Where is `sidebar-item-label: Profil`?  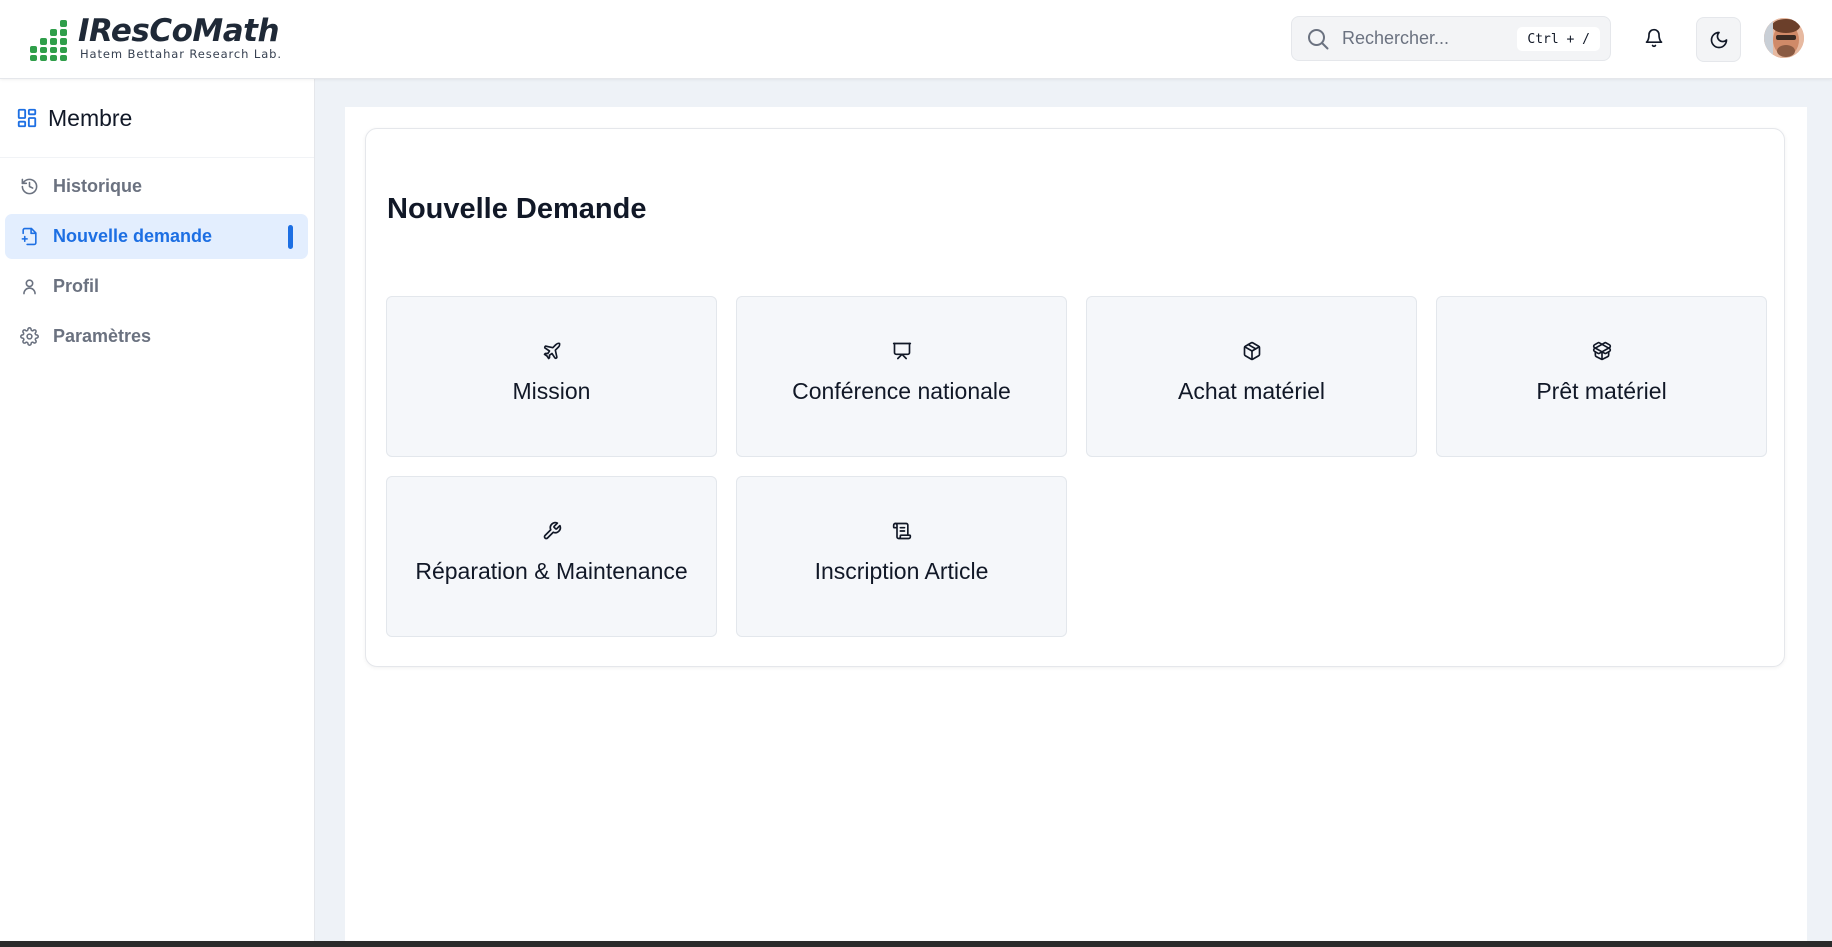 sidebar-item-label: Profil is located at coordinates (76, 286).